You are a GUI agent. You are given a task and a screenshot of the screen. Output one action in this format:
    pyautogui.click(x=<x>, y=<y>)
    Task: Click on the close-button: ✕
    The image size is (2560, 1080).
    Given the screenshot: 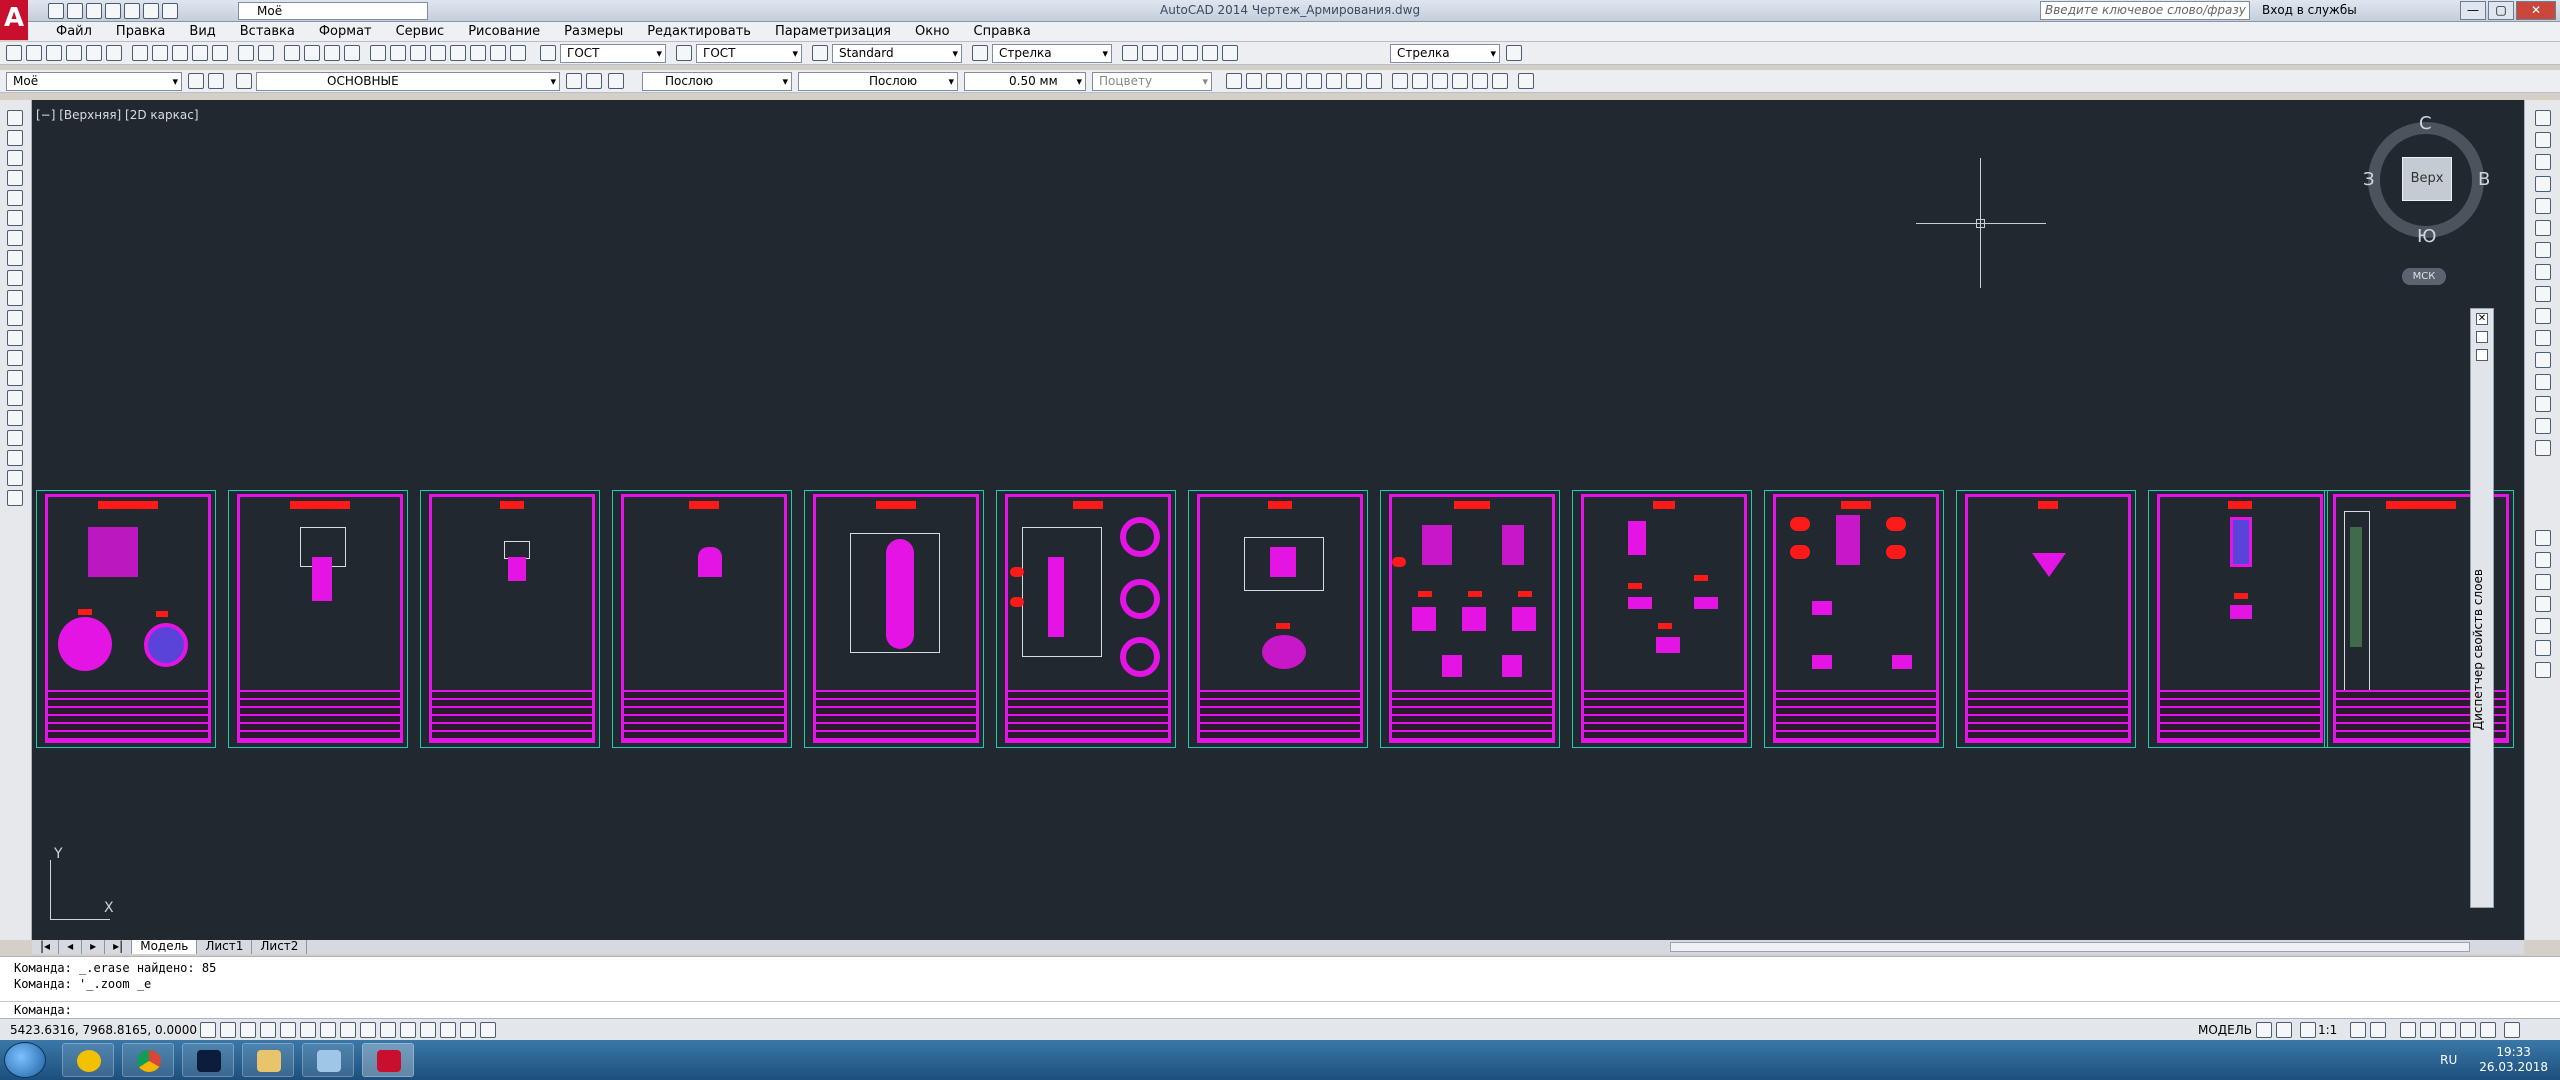 What is the action you would take?
    pyautogui.click(x=2536, y=10)
    